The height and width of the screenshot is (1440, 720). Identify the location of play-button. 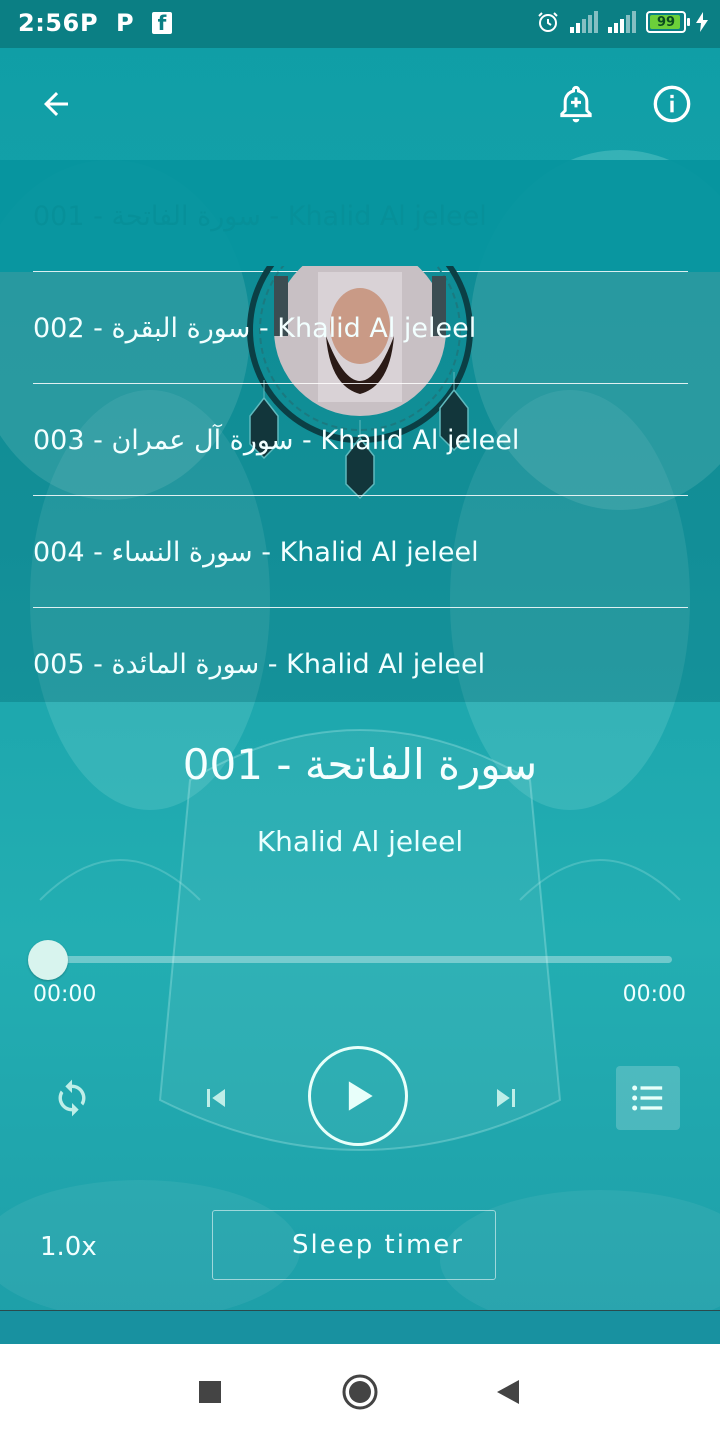
(358, 1096).